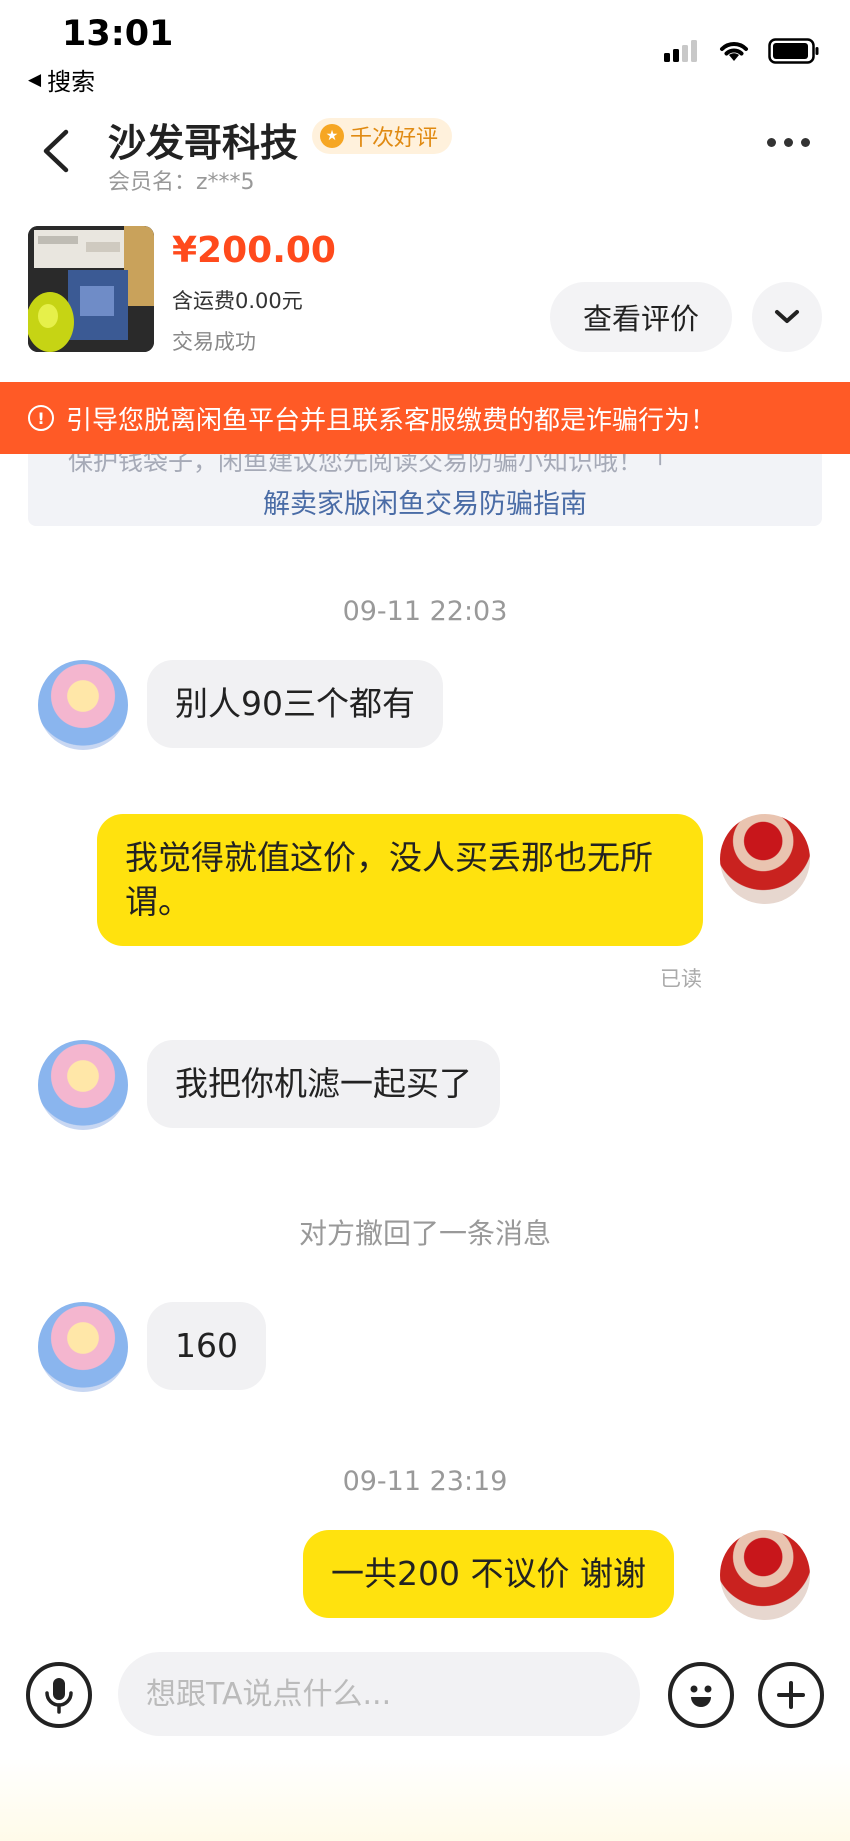 This screenshot has width=850, height=1841. I want to click on medal-icon: ★, so click(332, 136).